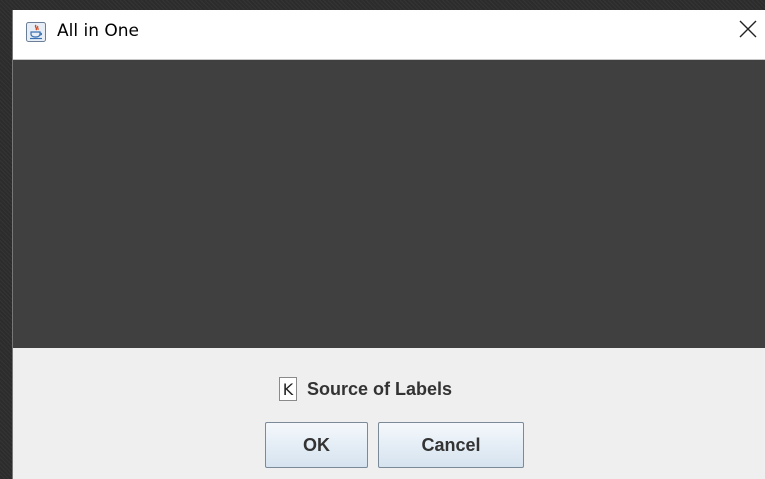 The height and width of the screenshot is (479, 765). What do you see at coordinates (288, 389) in the screenshot?
I see `source-of-labels-checkbox: K` at bounding box center [288, 389].